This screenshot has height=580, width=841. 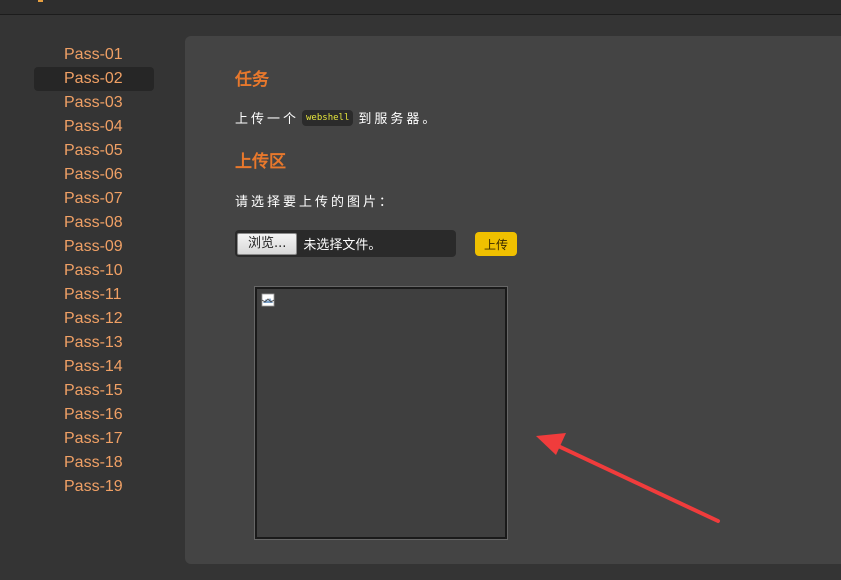 What do you see at coordinates (94, 151) in the screenshot?
I see `sidebar-item-pass-05: Pass-05` at bounding box center [94, 151].